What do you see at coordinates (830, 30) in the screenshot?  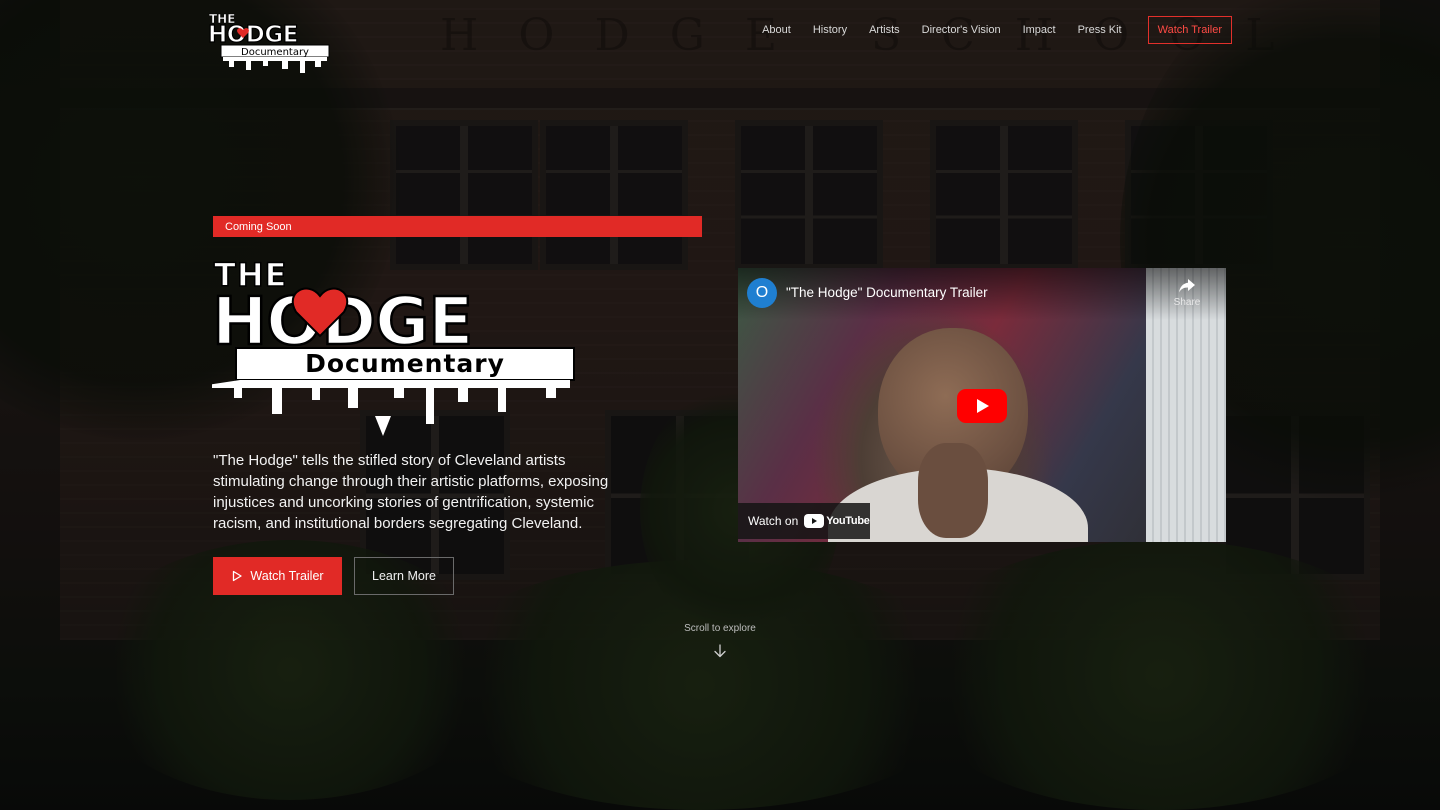 I see `nav-item-history: History` at bounding box center [830, 30].